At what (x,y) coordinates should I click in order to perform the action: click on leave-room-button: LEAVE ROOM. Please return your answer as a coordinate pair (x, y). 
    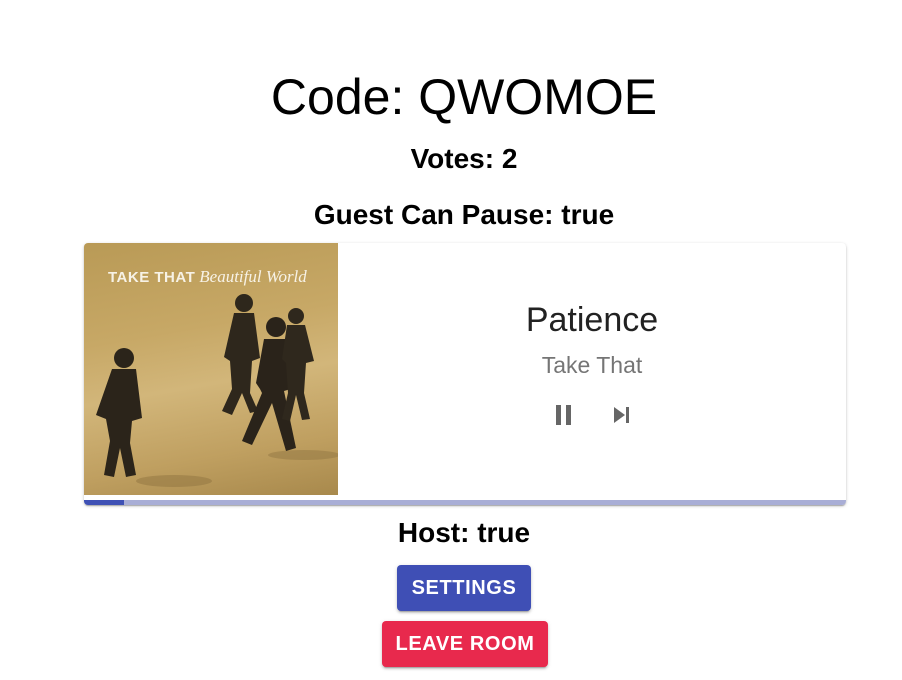
    Looking at the image, I should click on (465, 644).